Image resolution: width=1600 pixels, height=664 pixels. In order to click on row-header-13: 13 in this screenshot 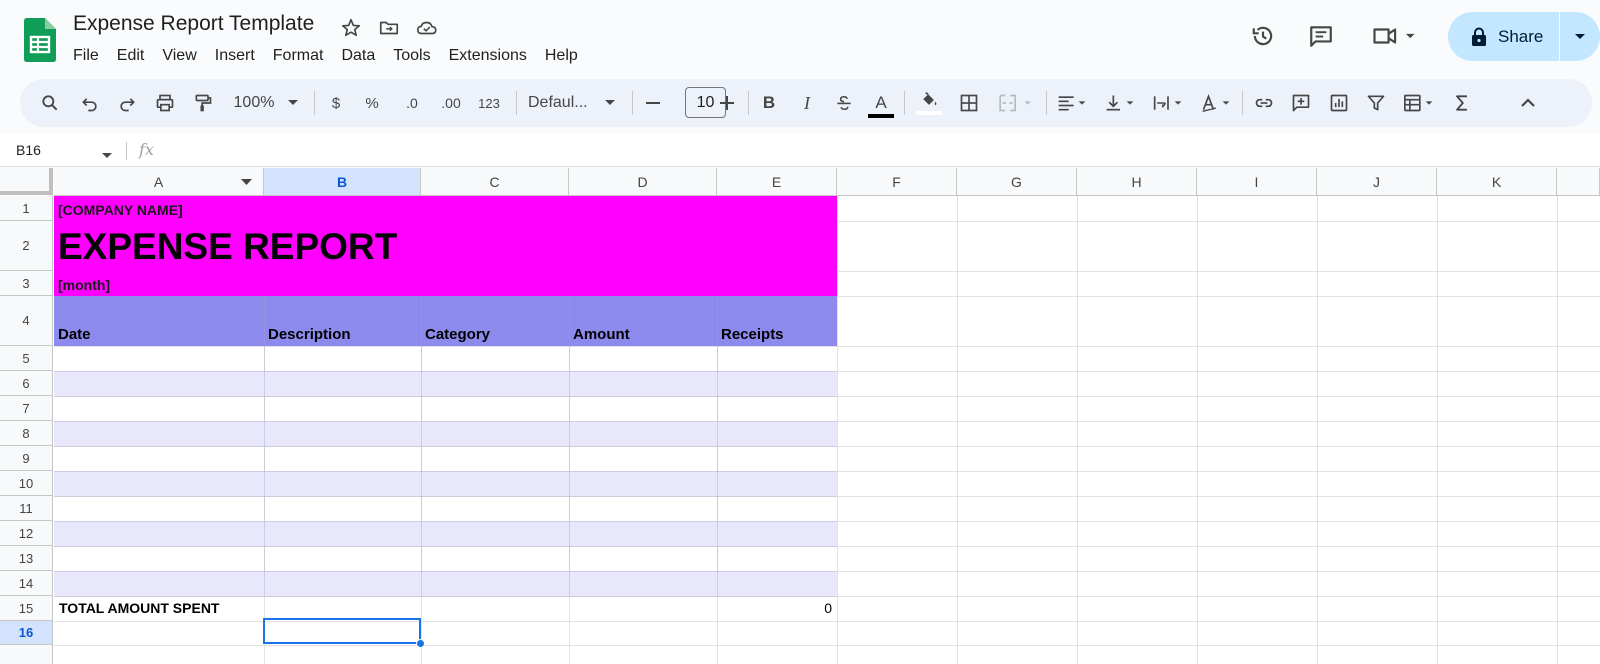, I will do `click(26, 558)`.